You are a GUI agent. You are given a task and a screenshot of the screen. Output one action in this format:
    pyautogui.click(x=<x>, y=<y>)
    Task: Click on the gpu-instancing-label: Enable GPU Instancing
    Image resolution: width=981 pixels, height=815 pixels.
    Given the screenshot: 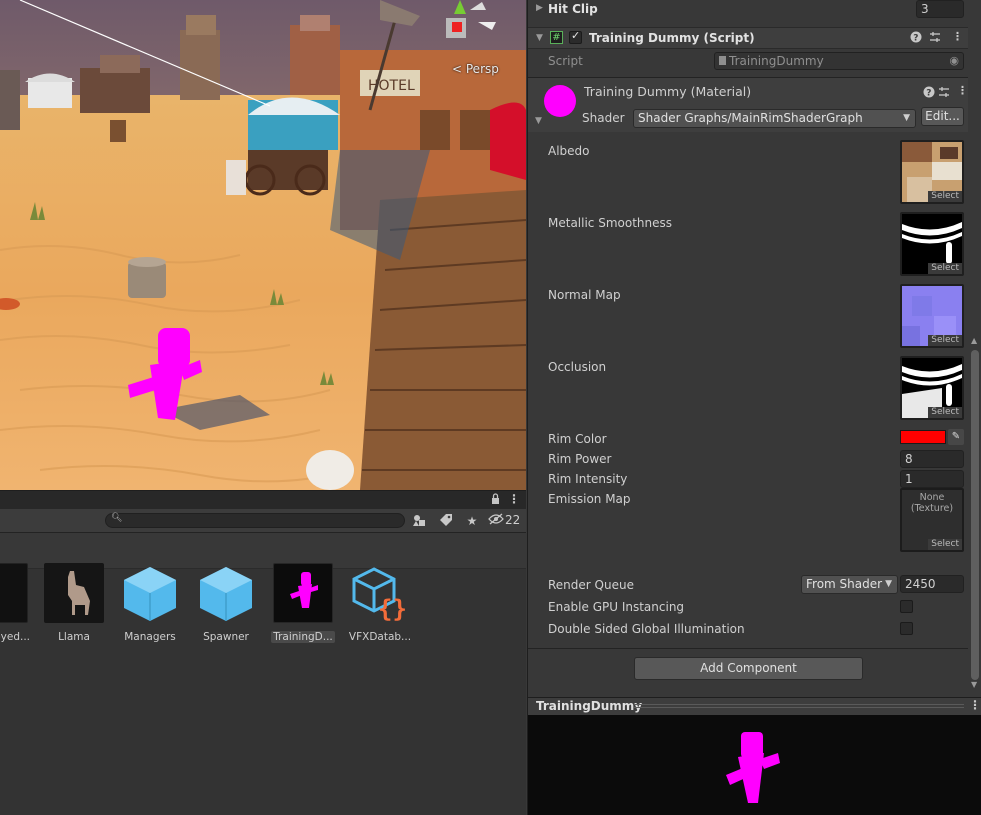 What is the action you would take?
    pyautogui.click(x=616, y=607)
    